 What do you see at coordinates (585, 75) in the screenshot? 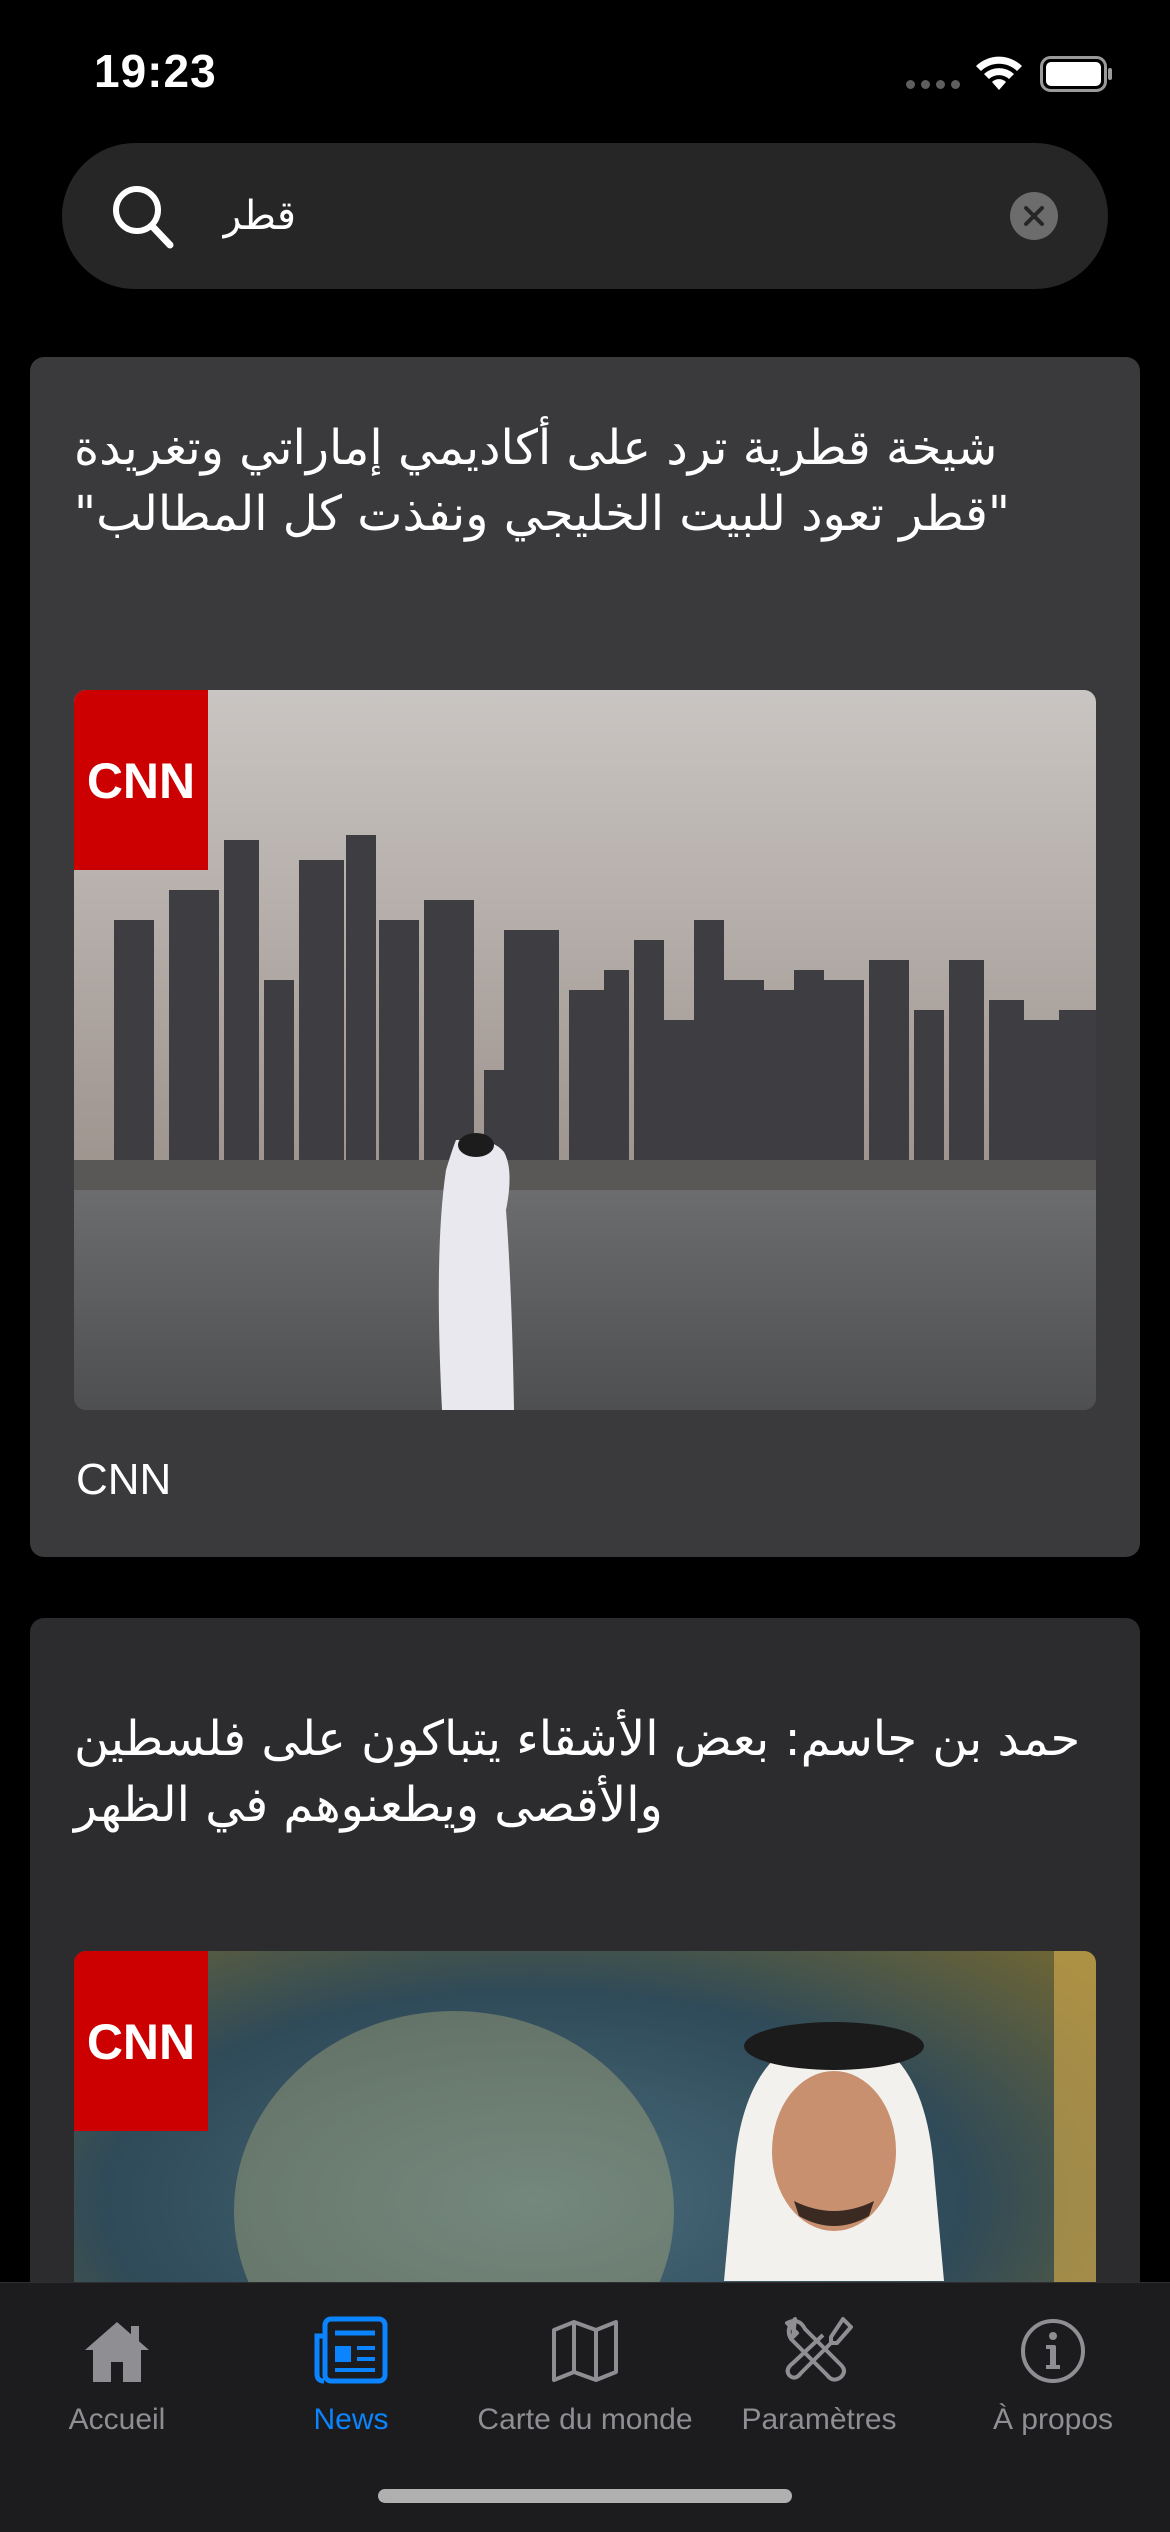
I see `status-bar: 19:23` at bounding box center [585, 75].